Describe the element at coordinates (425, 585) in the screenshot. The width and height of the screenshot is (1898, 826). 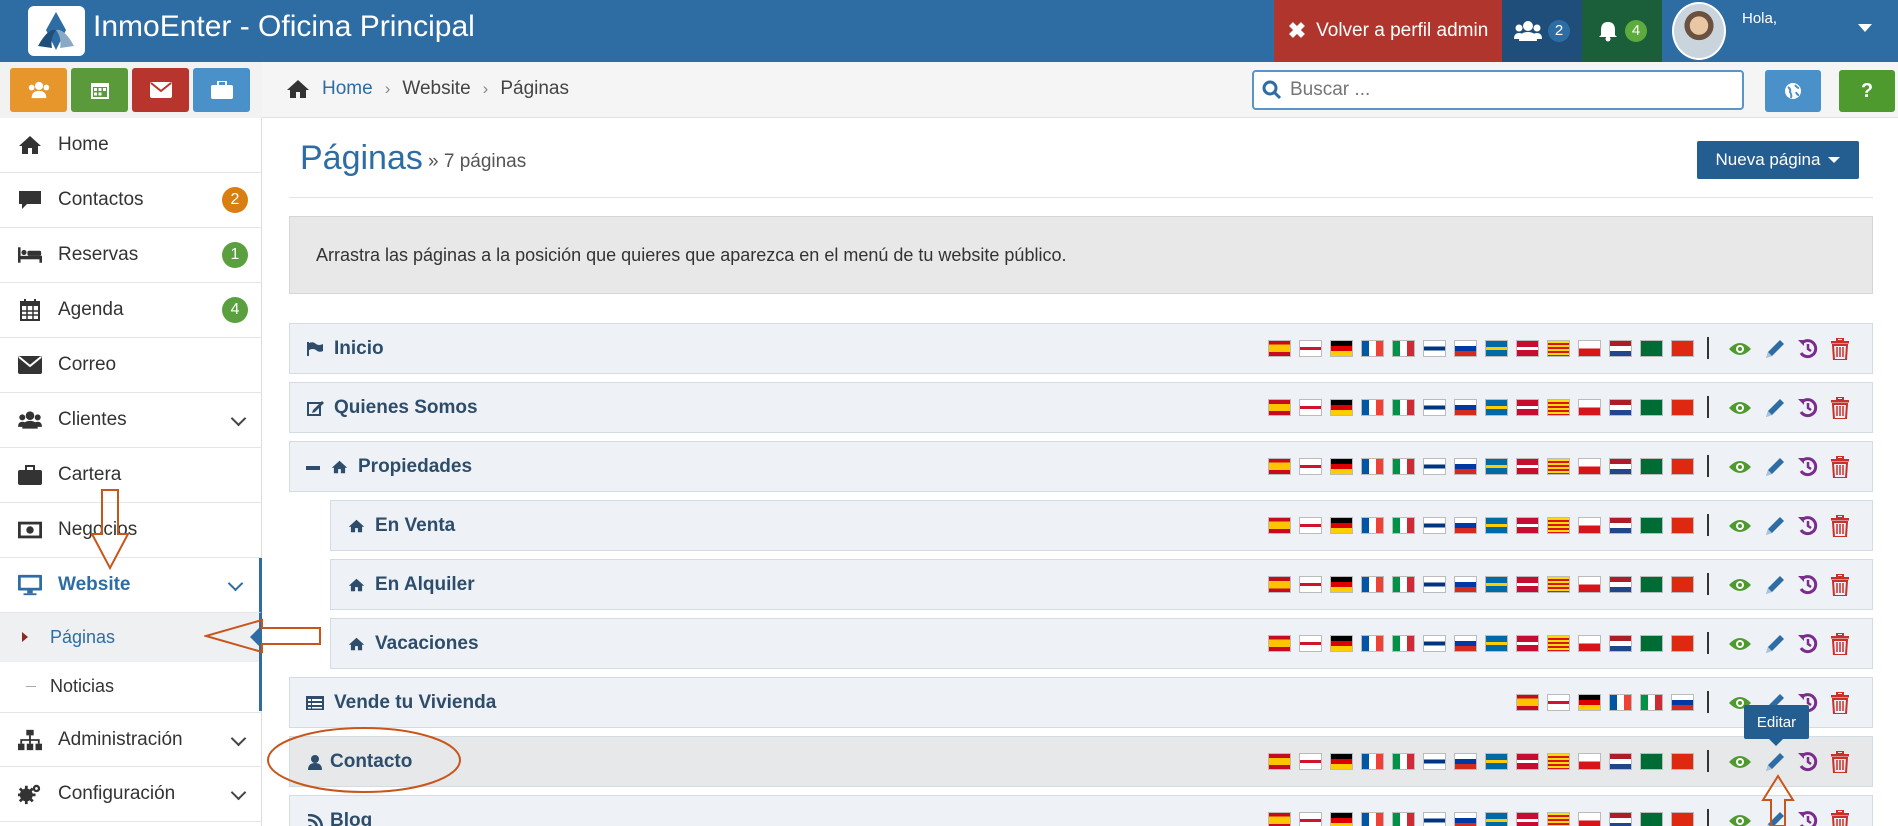
I see `page-label: En Alquiler` at that location.